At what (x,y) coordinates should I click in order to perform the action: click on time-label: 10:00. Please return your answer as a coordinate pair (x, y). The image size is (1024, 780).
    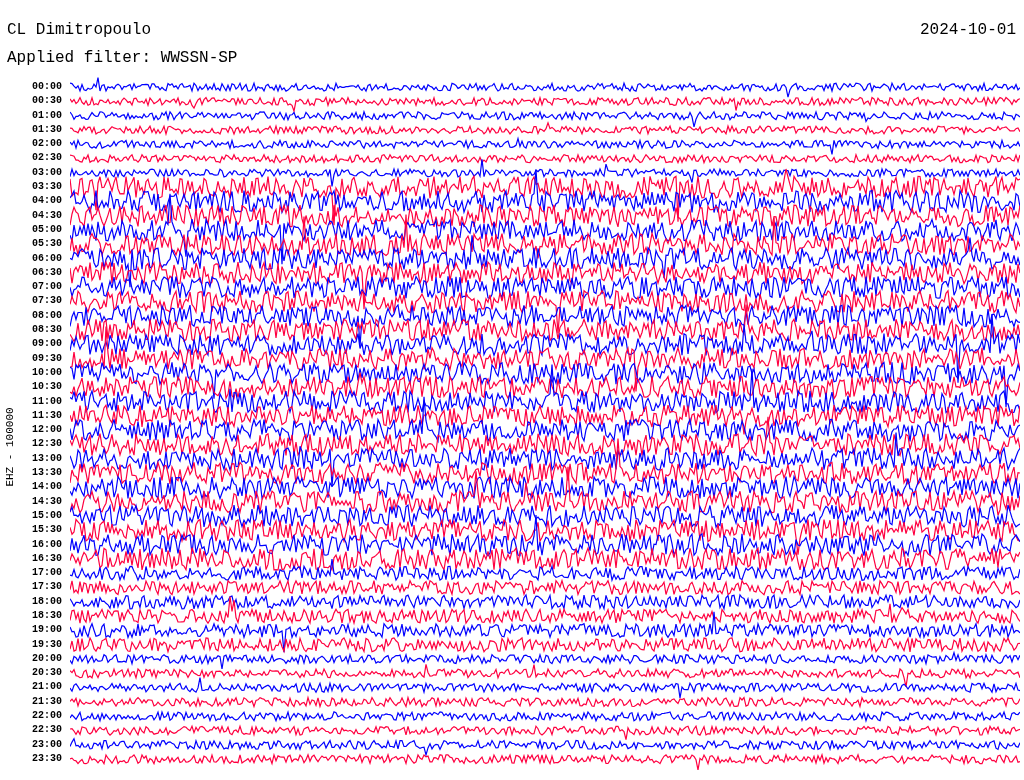
    Looking at the image, I should click on (47, 372).